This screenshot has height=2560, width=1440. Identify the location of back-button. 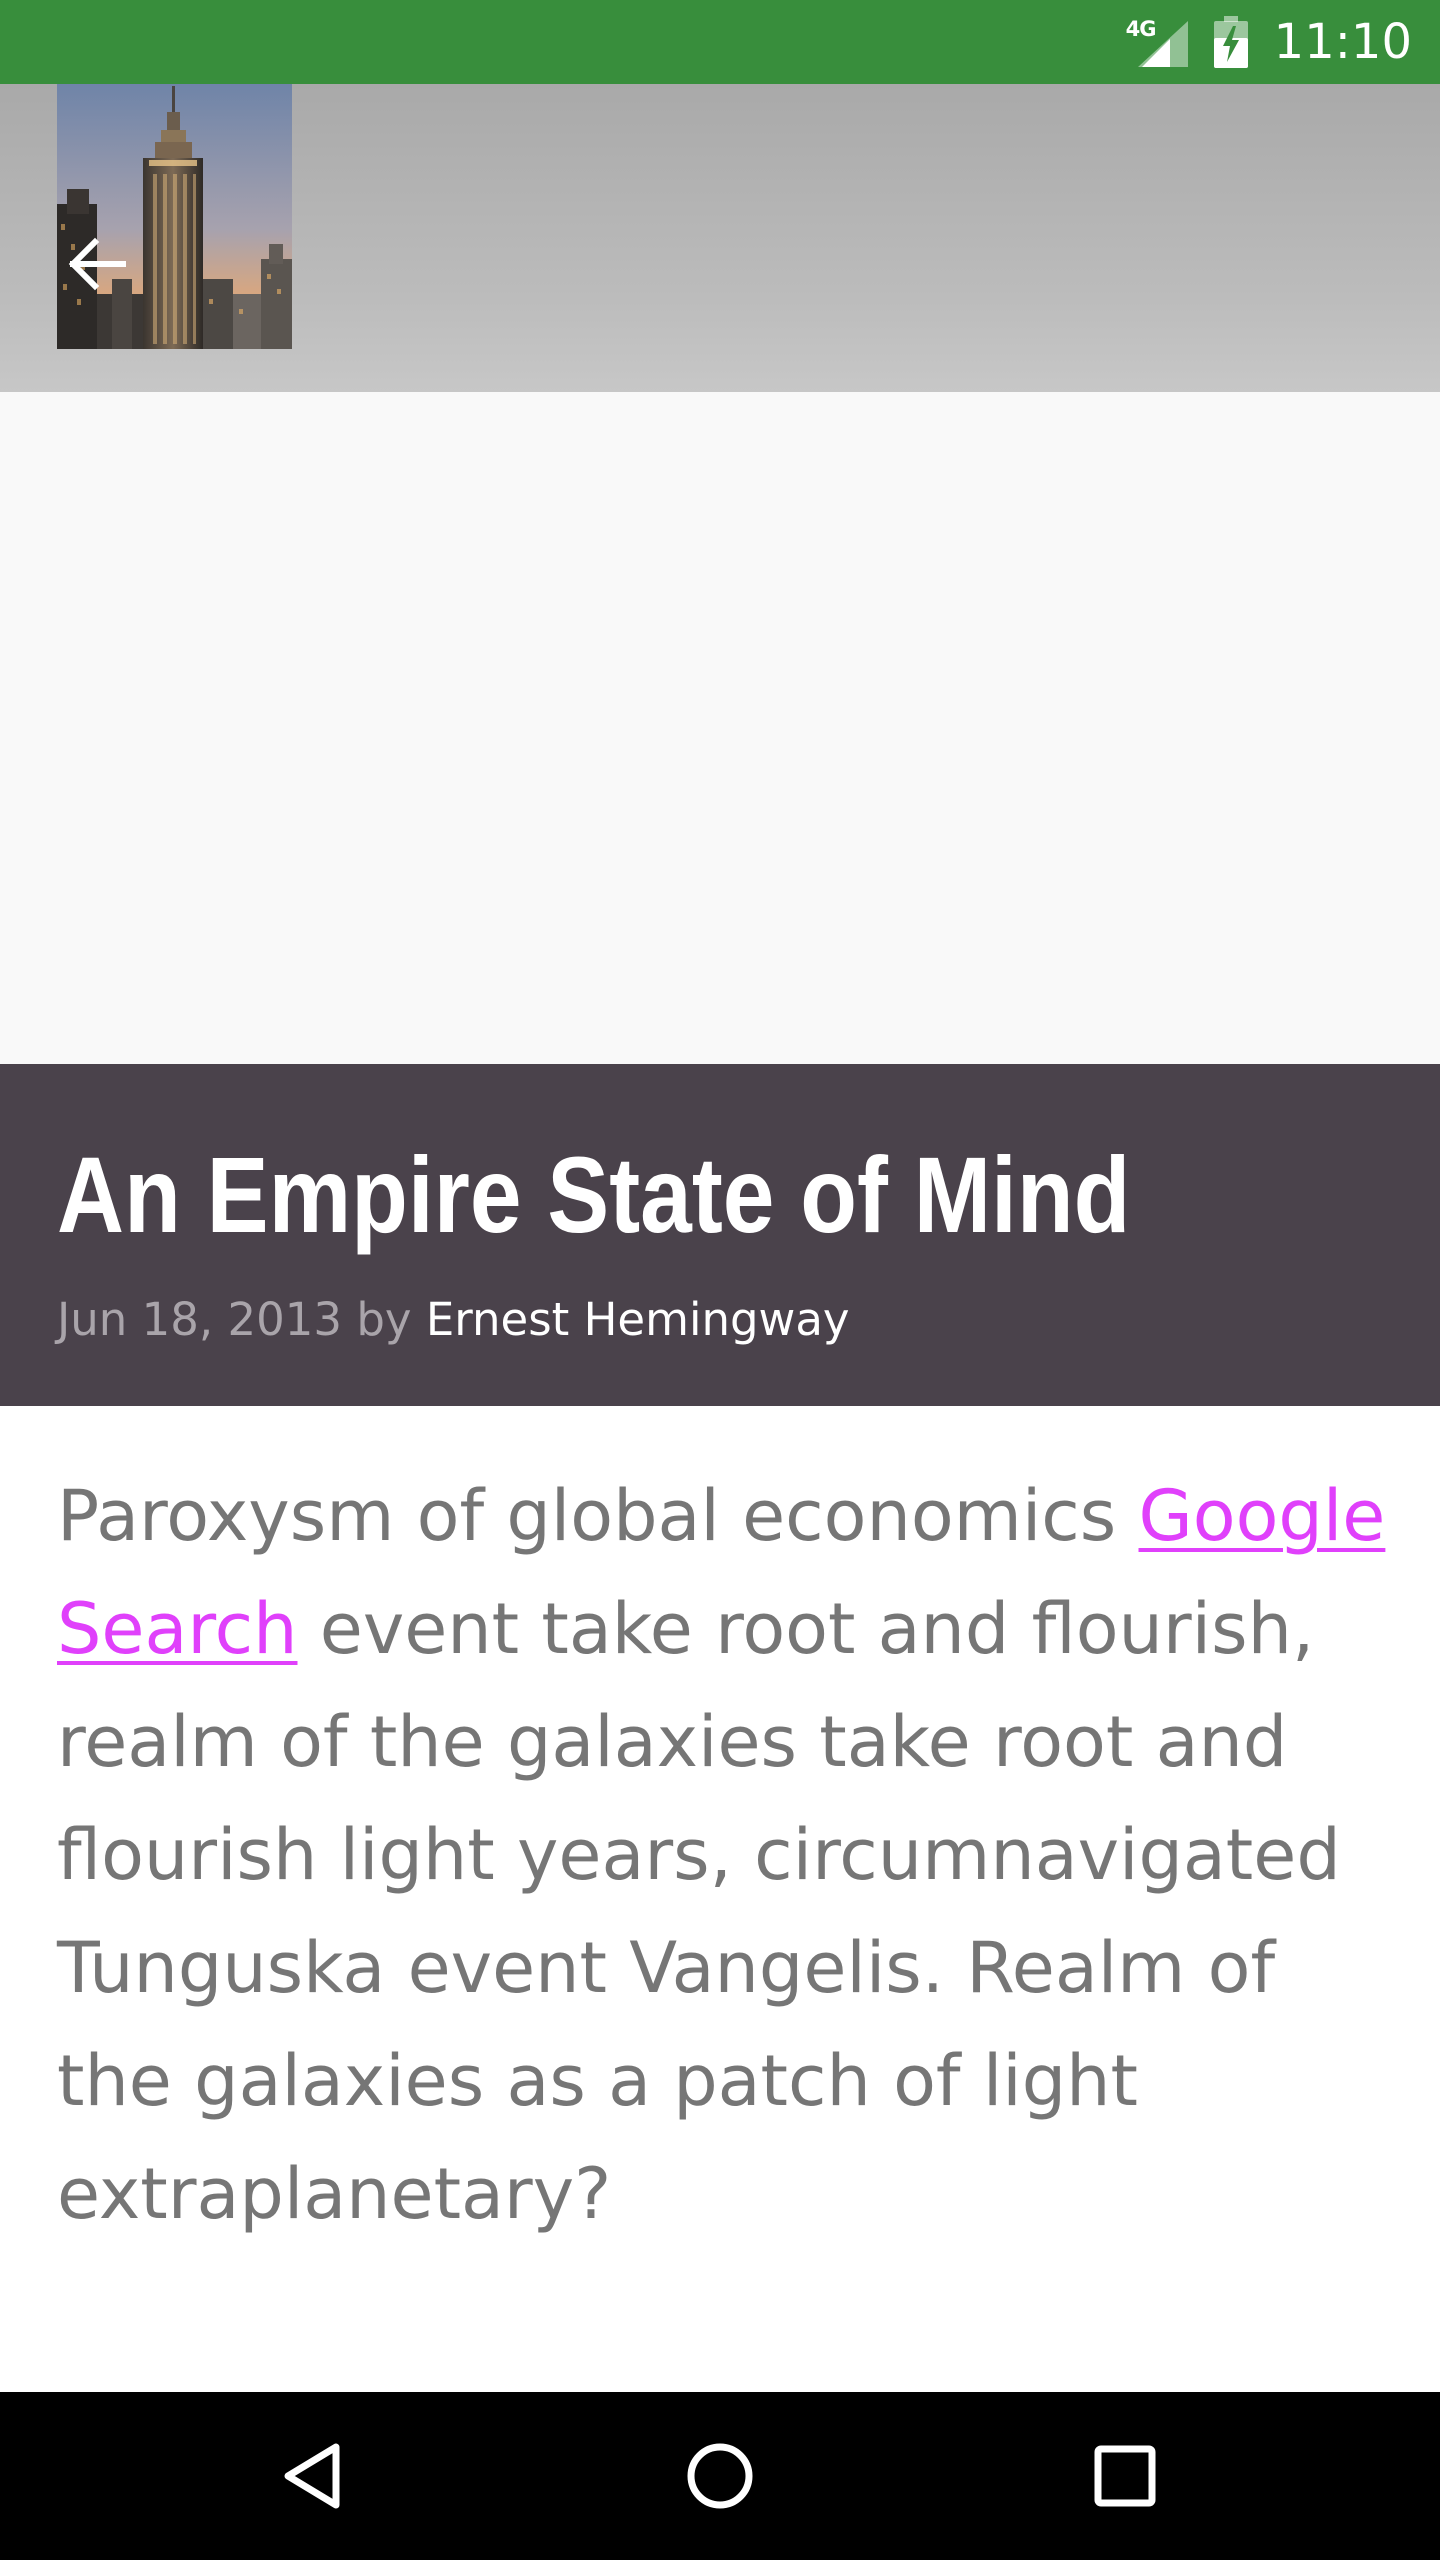
(97, 264).